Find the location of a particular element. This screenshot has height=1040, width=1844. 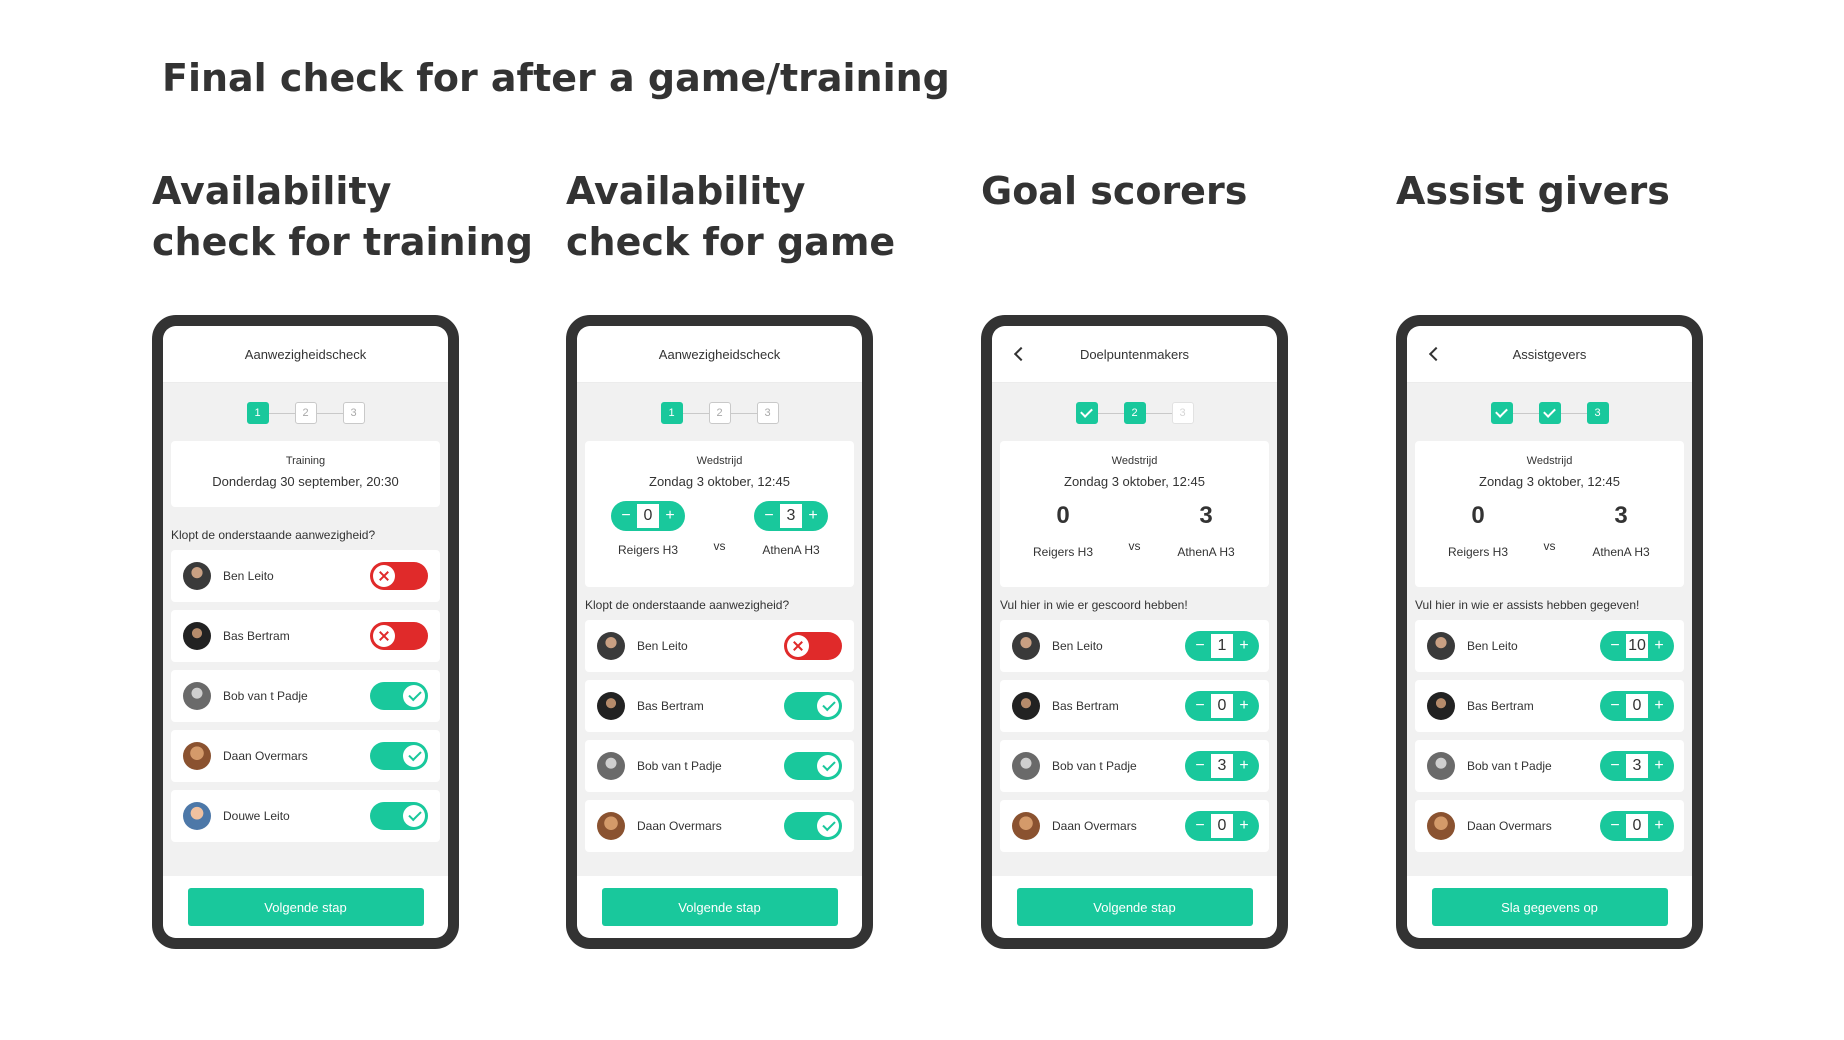

goal-count-stepper: − 1 + is located at coordinates (1222, 646).